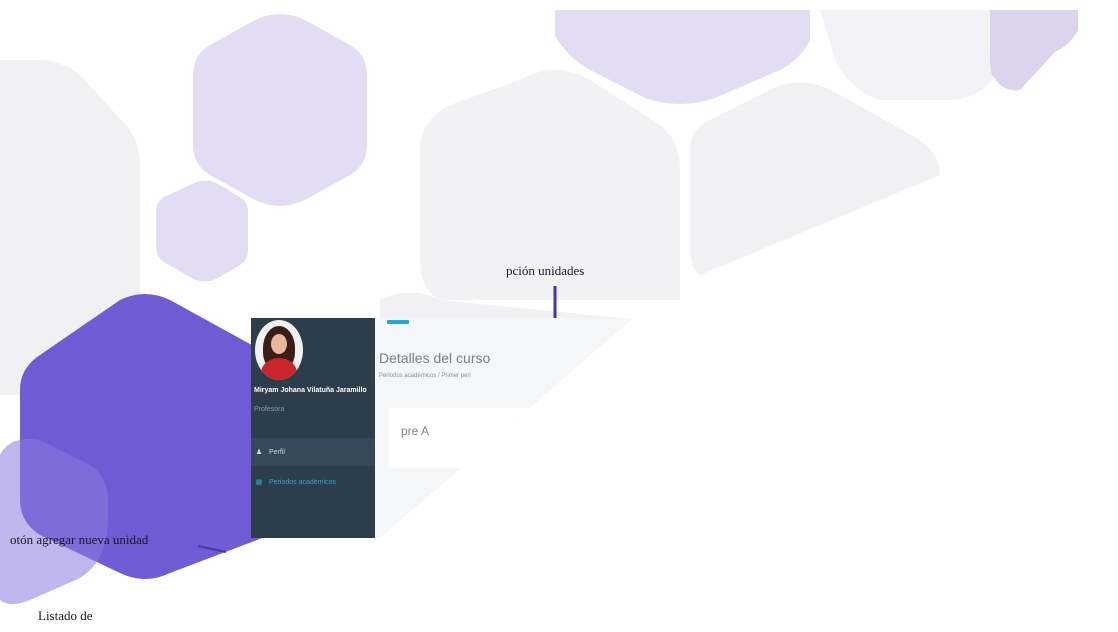 The width and height of the screenshot is (1118, 632). I want to click on breadcrumb: Periodos académicos / Primer peri, so click(425, 376).